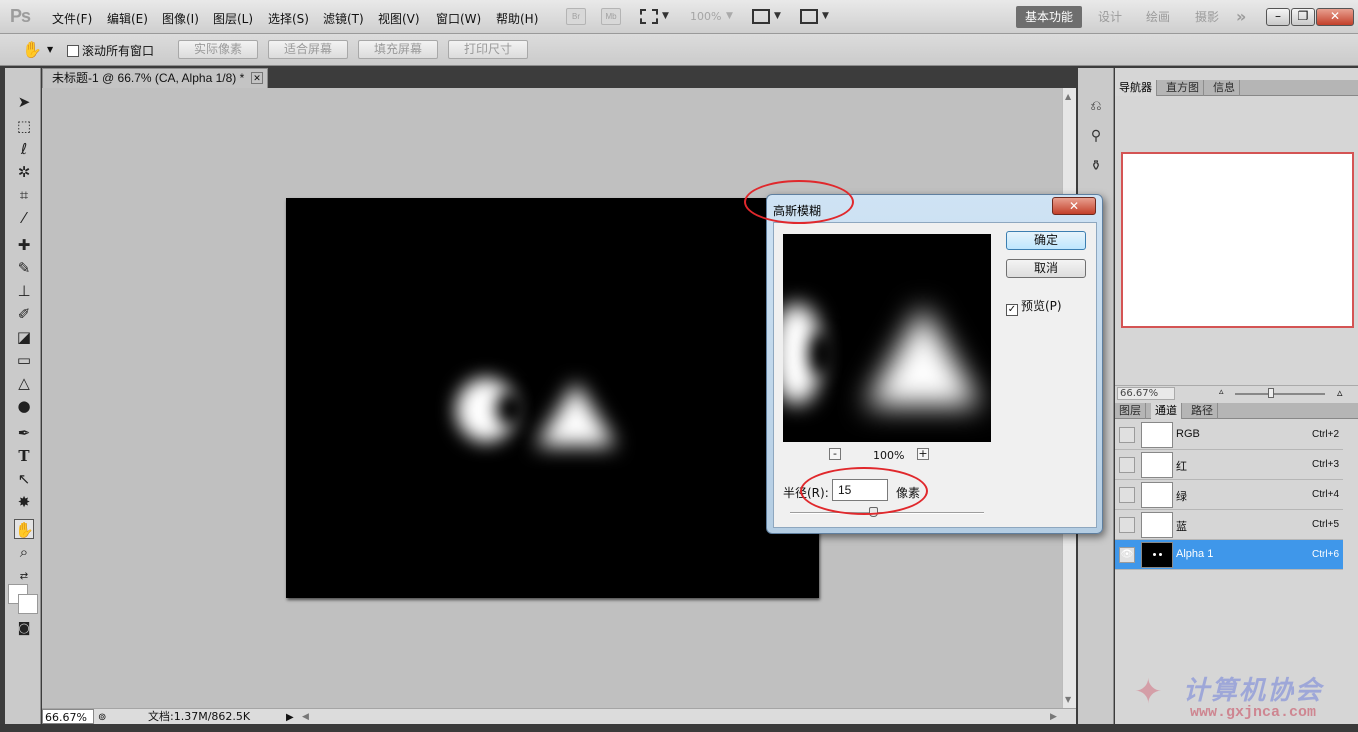 This screenshot has height=732, width=1358. Describe the element at coordinates (1049, 17) in the screenshot. I see `workspace-essentials: 基本功能` at that location.